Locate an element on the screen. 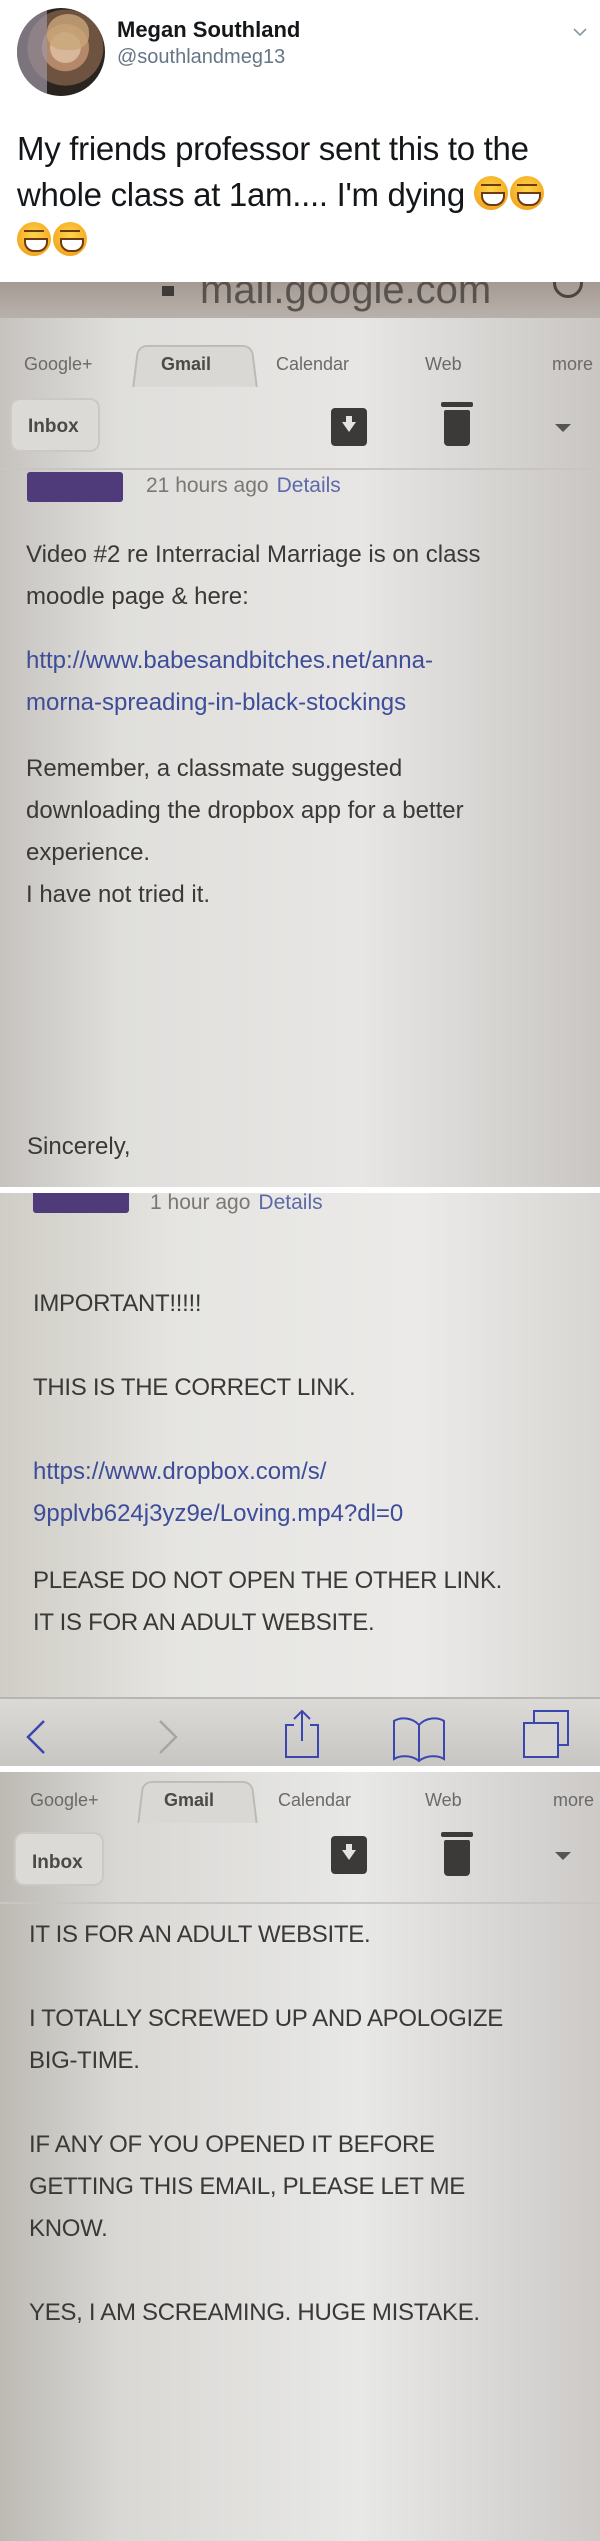 The height and width of the screenshot is (2541, 600). forward-icon is located at coordinates (168, 1737).